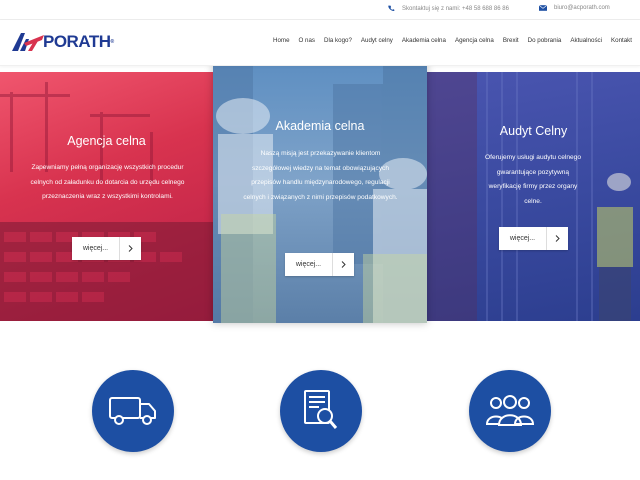 This screenshot has height=480, width=640. I want to click on site-logo: PORATH®, so click(63, 42).